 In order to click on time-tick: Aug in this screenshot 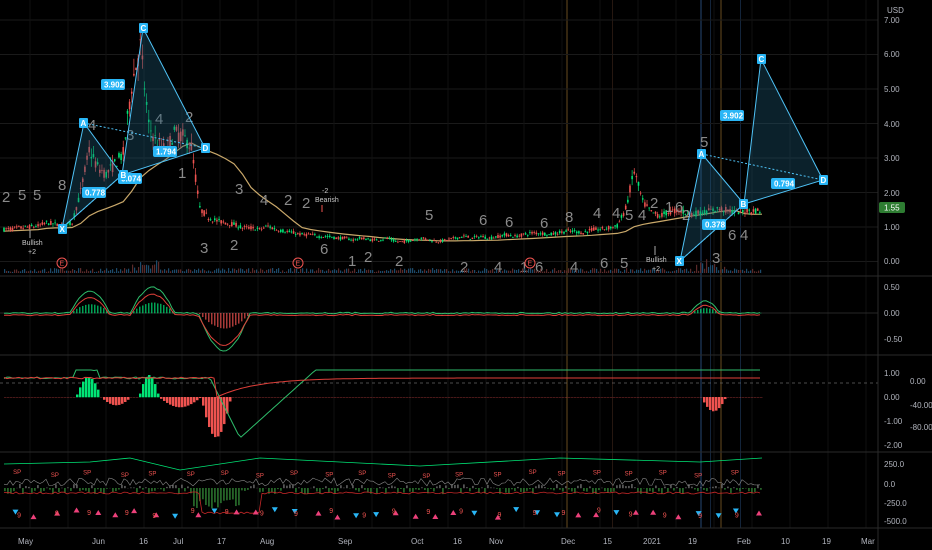, I will do `click(267, 541)`.